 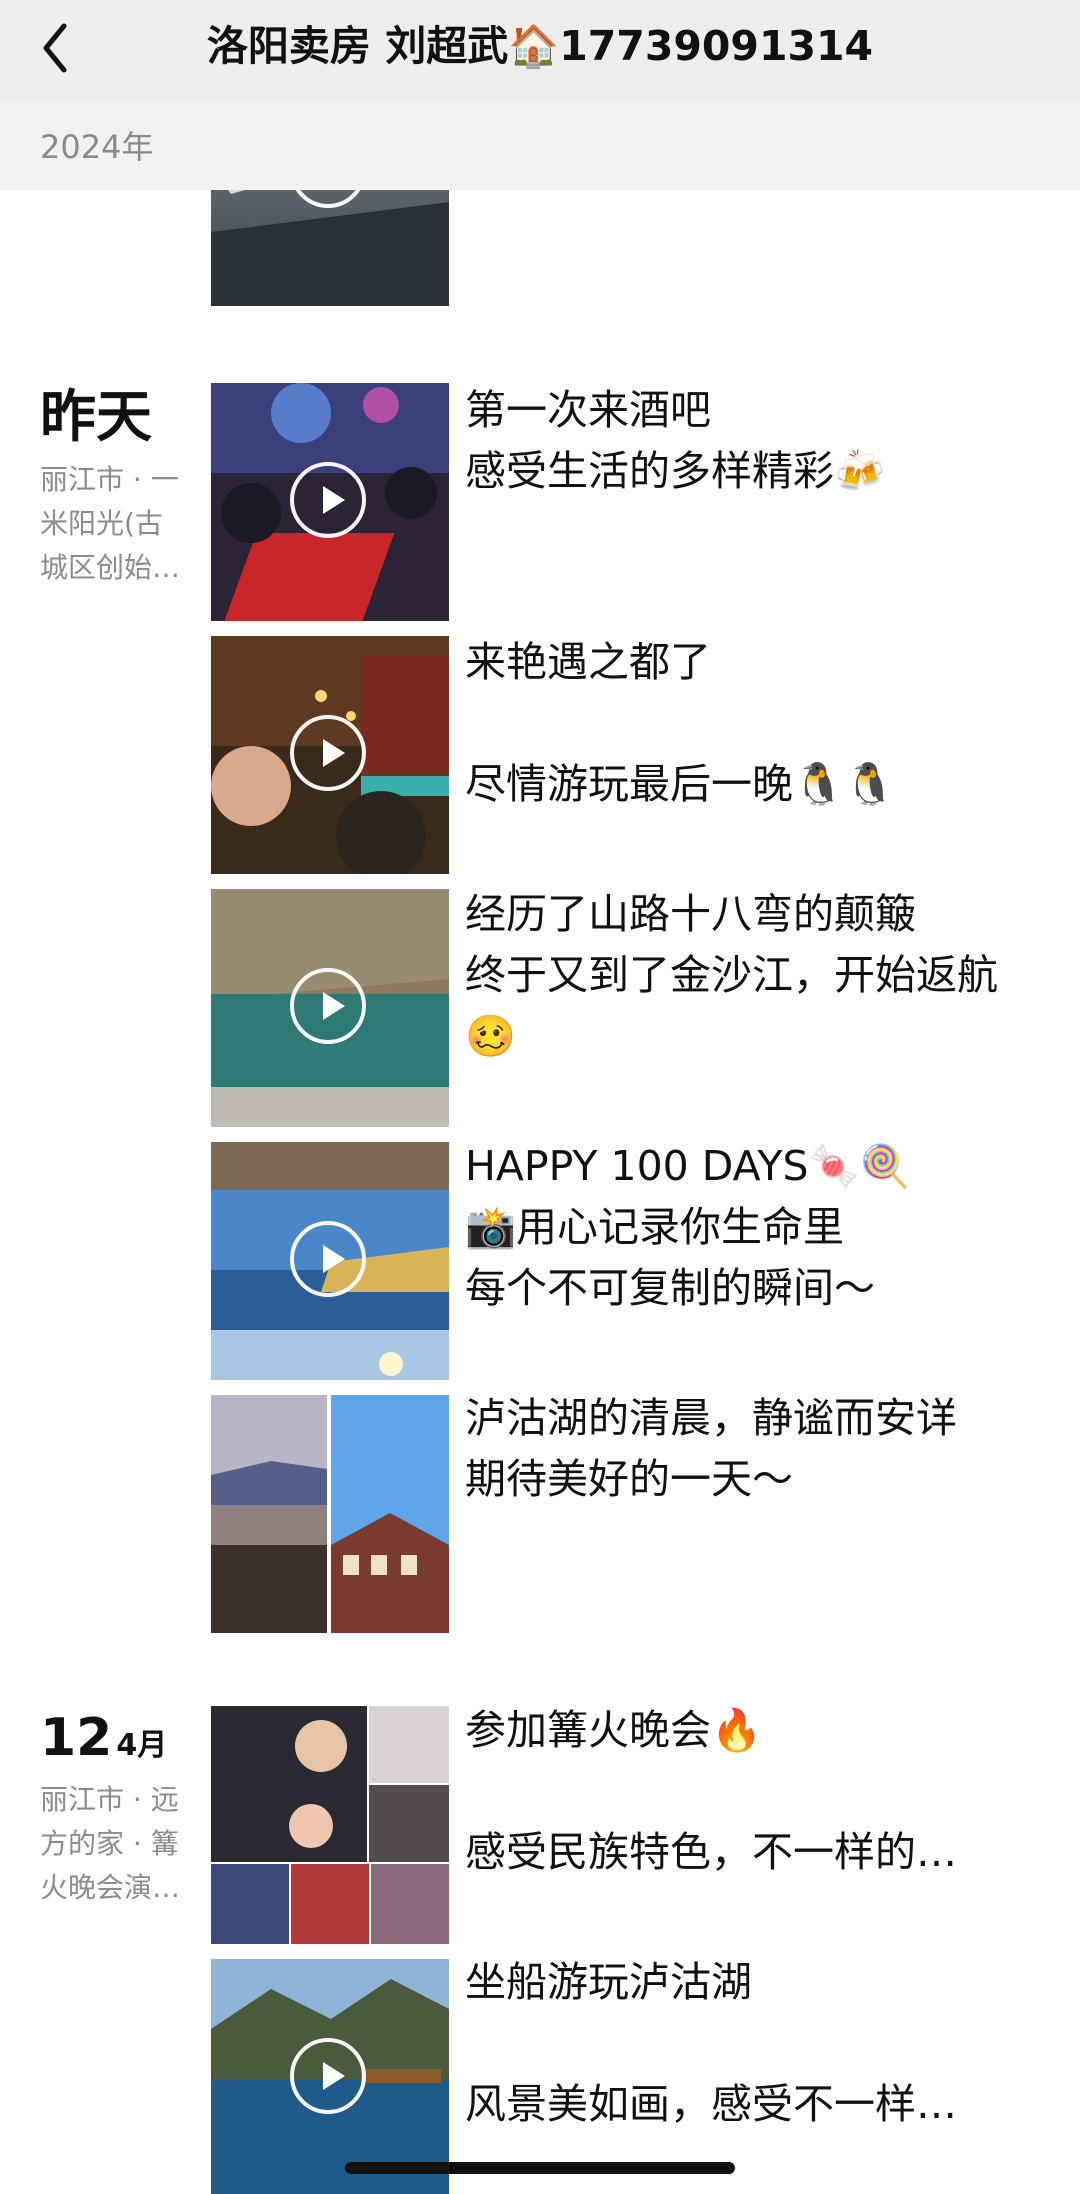 I want to click on date-day: 12, so click(x=76, y=1738).